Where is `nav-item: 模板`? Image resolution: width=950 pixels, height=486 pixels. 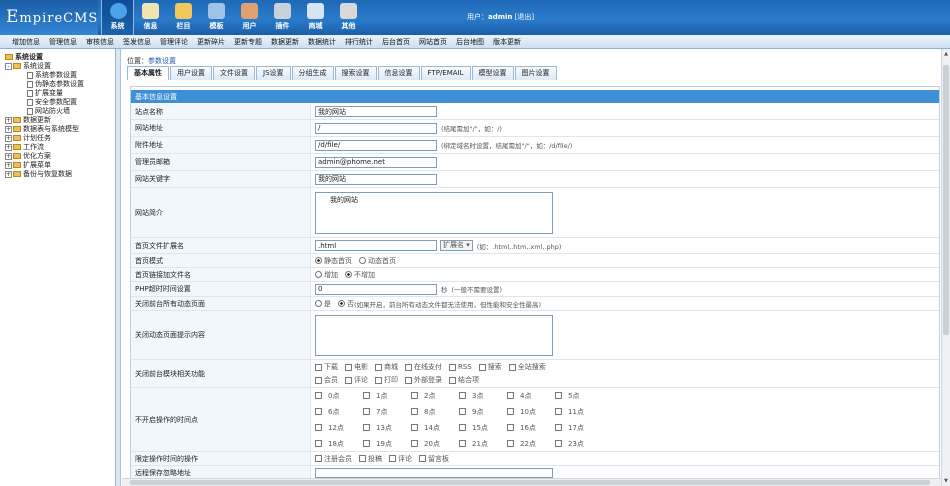
nav-item: 模板 is located at coordinates (216, 17).